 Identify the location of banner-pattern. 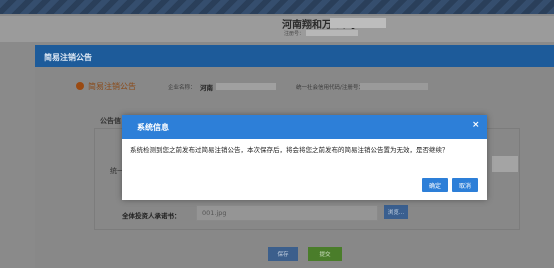
(277, 7).